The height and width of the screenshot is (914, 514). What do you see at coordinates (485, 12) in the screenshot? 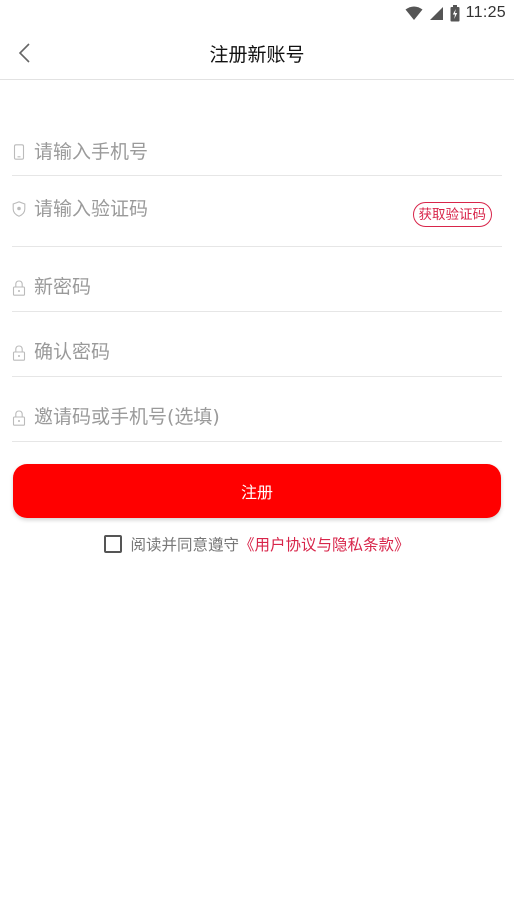
I see `status-time: 11:25` at bounding box center [485, 12].